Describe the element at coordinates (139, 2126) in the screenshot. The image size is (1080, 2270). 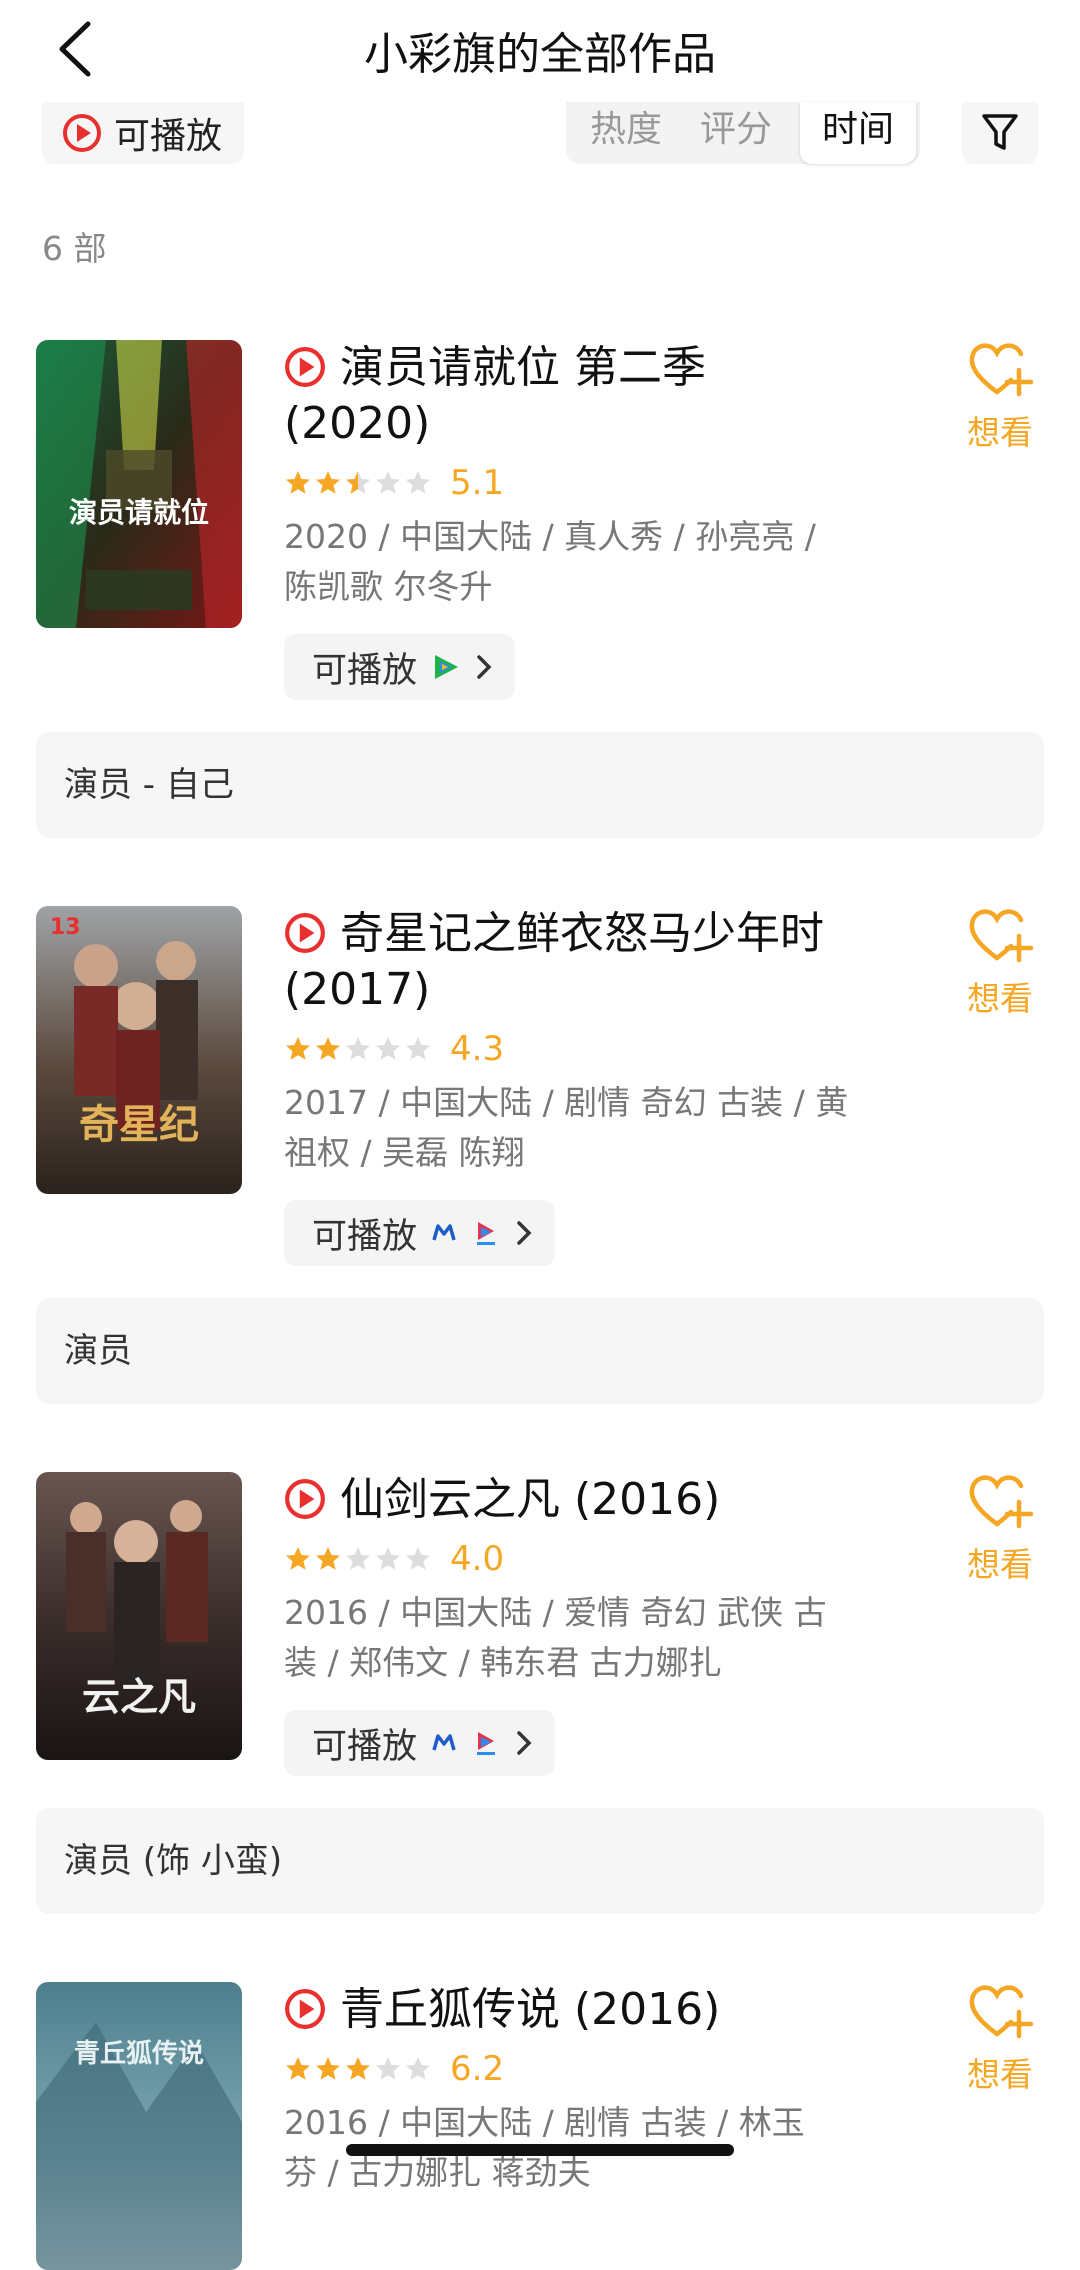
I see `poster-image: 青丘狐传说` at that location.